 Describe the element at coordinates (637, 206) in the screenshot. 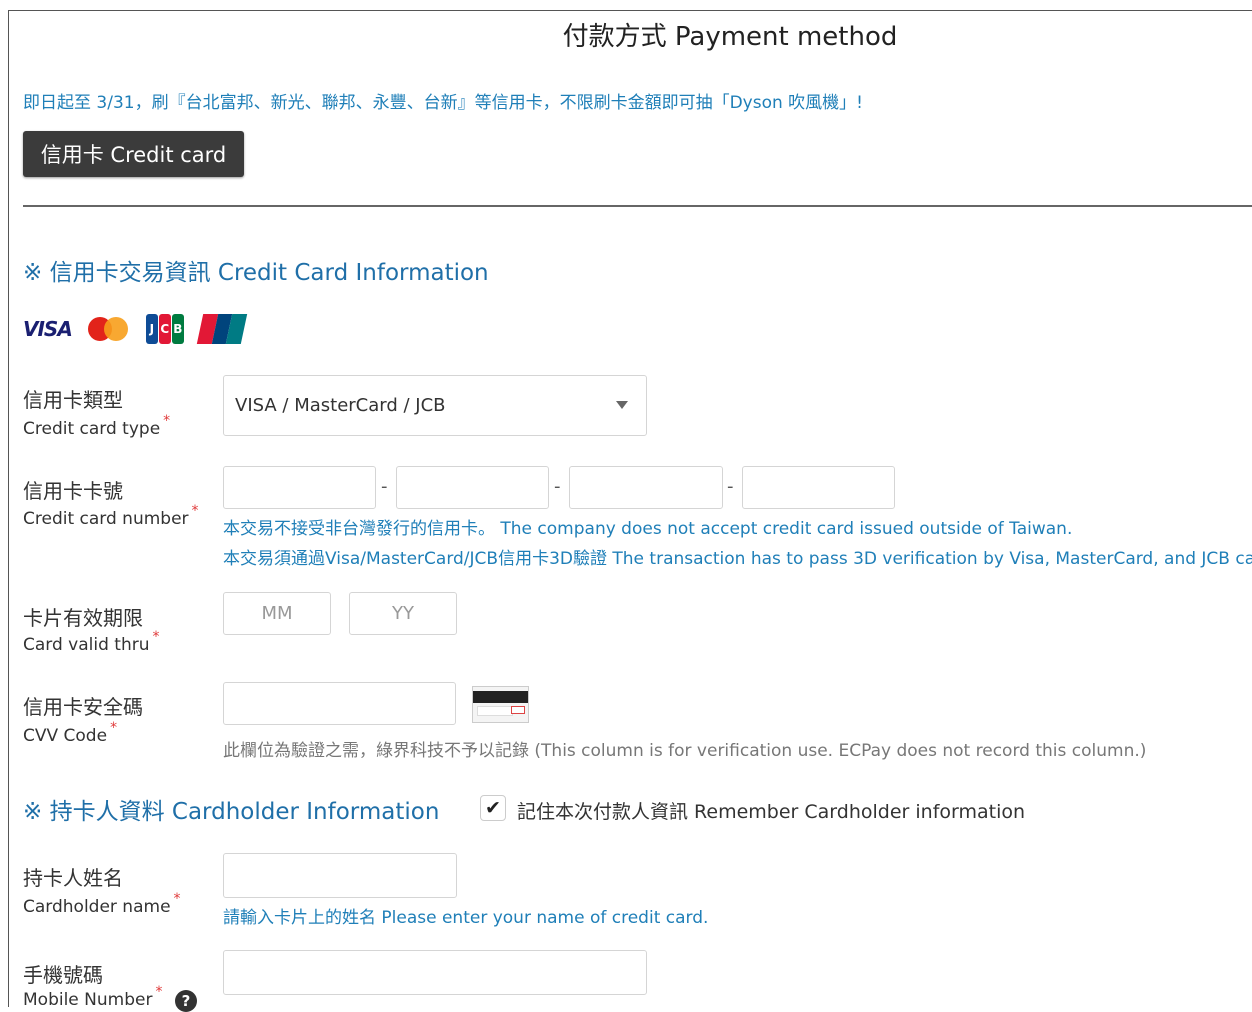

I see `divider` at that location.